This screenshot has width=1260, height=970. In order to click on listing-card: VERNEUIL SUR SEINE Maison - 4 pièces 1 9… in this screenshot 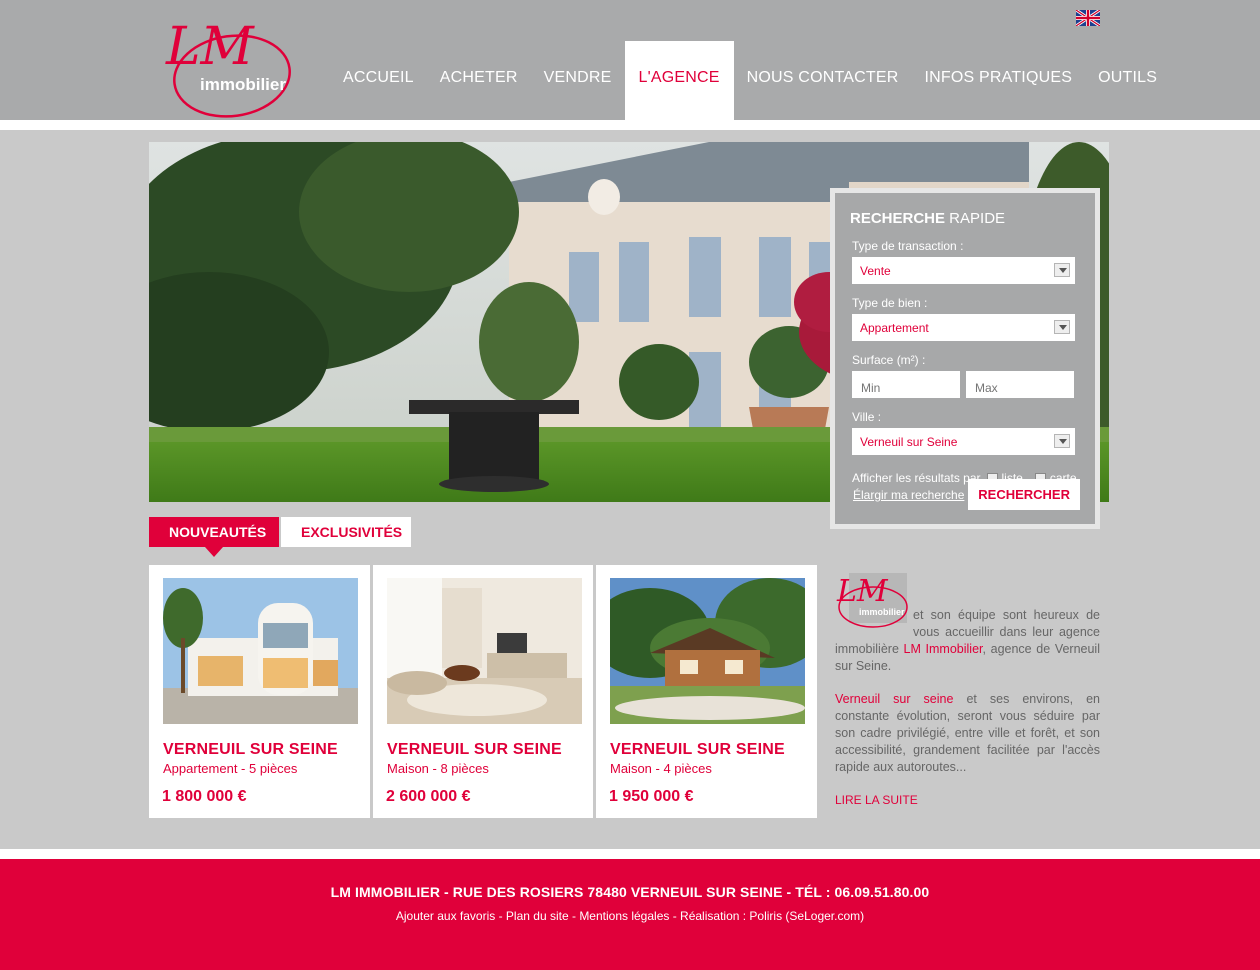, I will do `click(707, 691)`.